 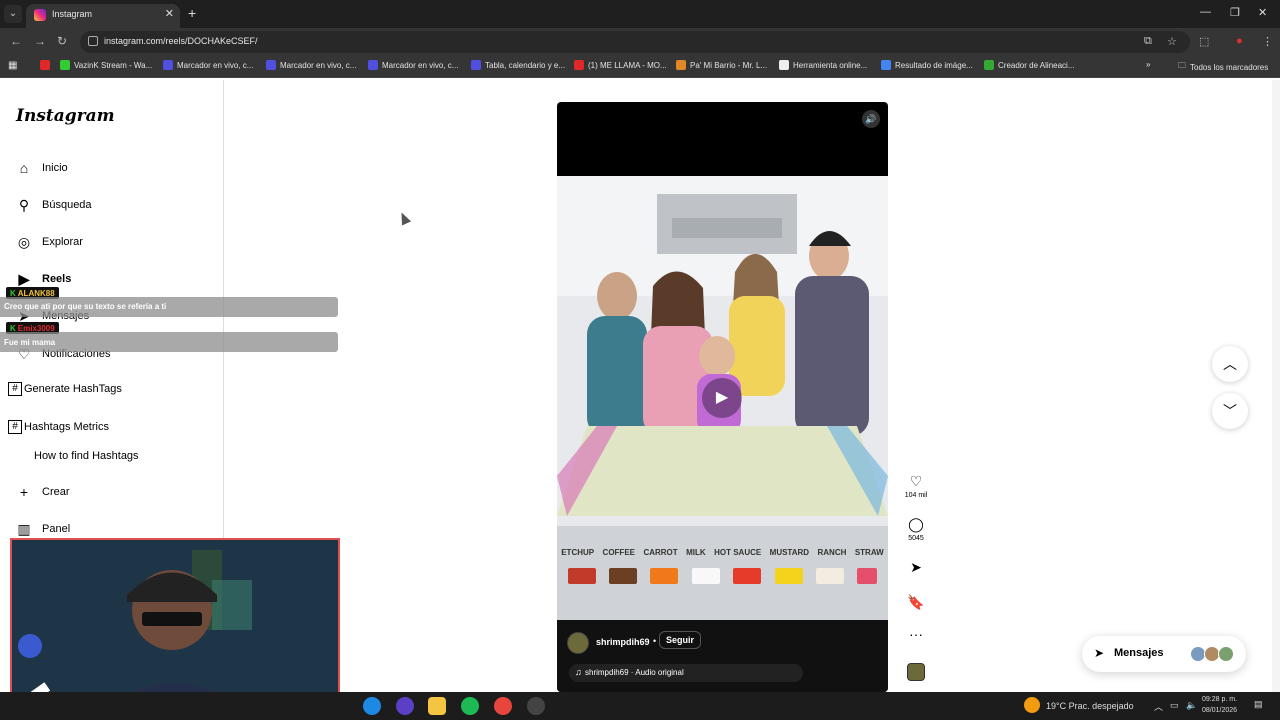 What do you see at coordinates (404, 218) in the screenshot?
I see `mouse-cursor` at bounding box center [404, 218].